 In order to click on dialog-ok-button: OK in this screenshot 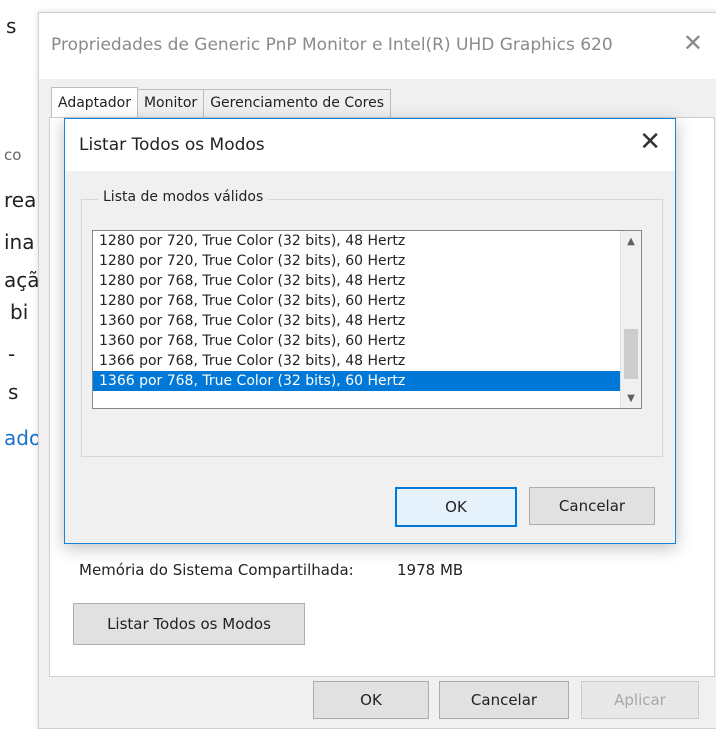, I will do `click(456, 507)`.